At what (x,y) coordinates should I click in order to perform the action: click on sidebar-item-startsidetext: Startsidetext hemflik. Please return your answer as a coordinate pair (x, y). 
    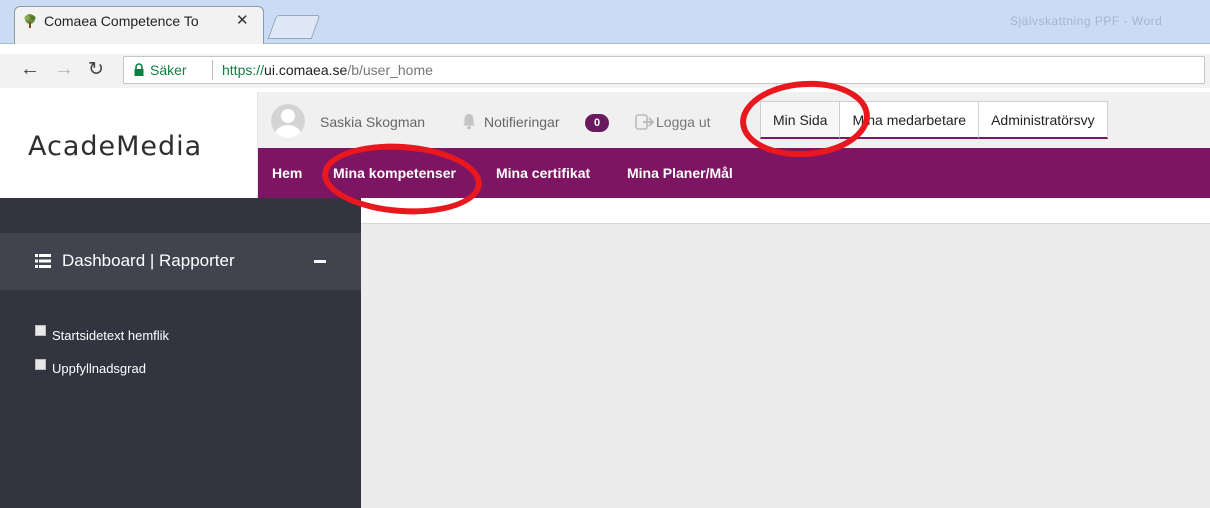
    Looking at the image, I should click on (110, 335).